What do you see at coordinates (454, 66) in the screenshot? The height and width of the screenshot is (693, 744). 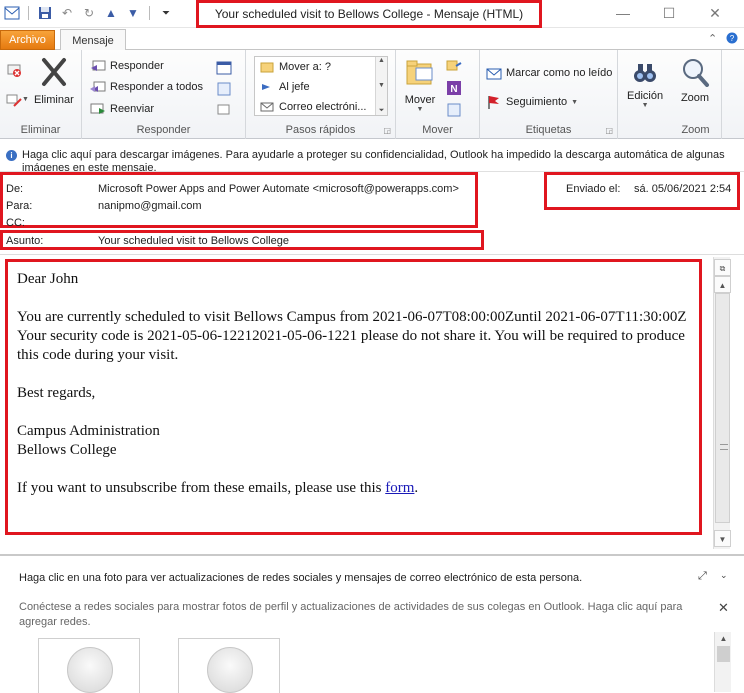 I see `rules-icon` at bounding box center [454, 66].